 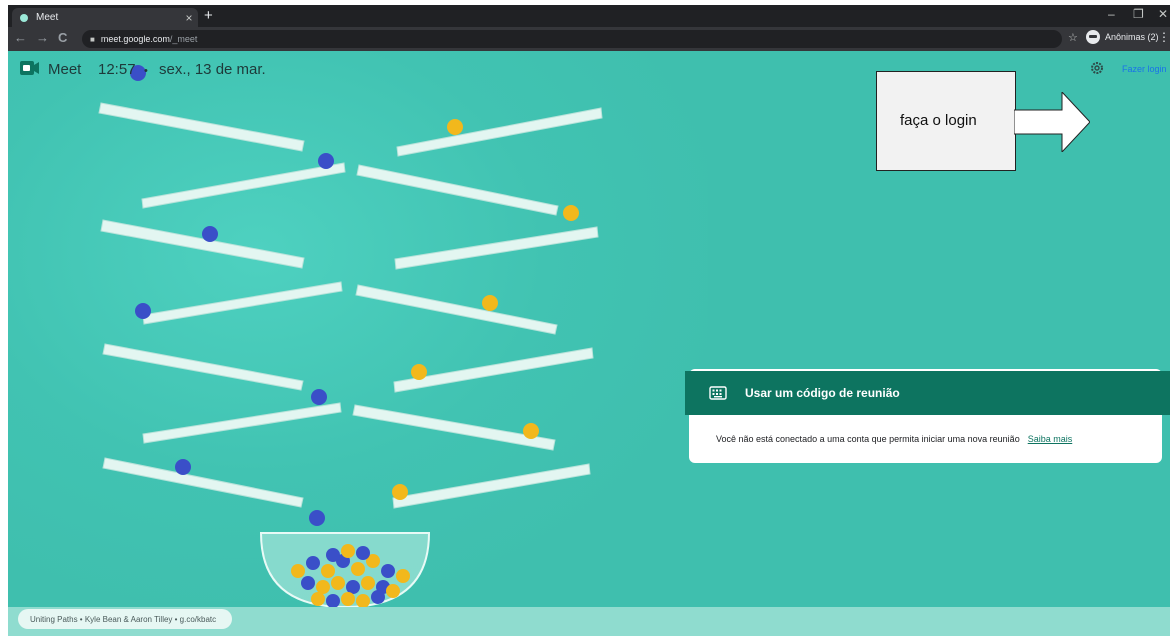 What do you see at coordinates (1093, 37) in the screenshot?
I see `incognito-icon` at bounding box center [1093, 37].